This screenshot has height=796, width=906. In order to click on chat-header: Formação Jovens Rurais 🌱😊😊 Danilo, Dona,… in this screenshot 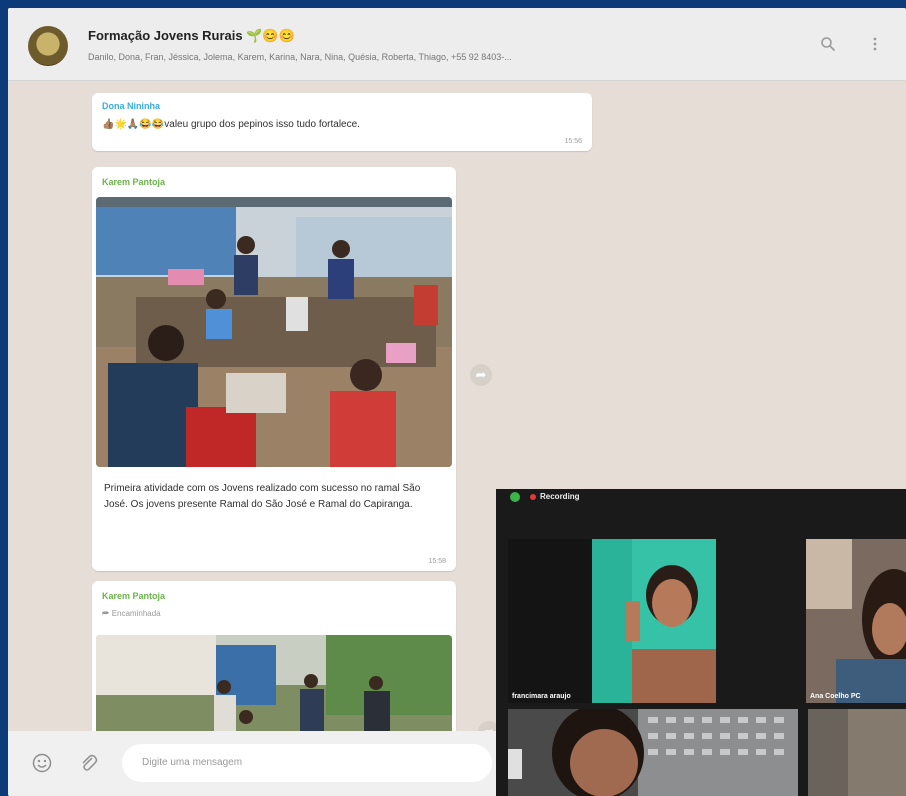, I will do `click(457, 44)`.